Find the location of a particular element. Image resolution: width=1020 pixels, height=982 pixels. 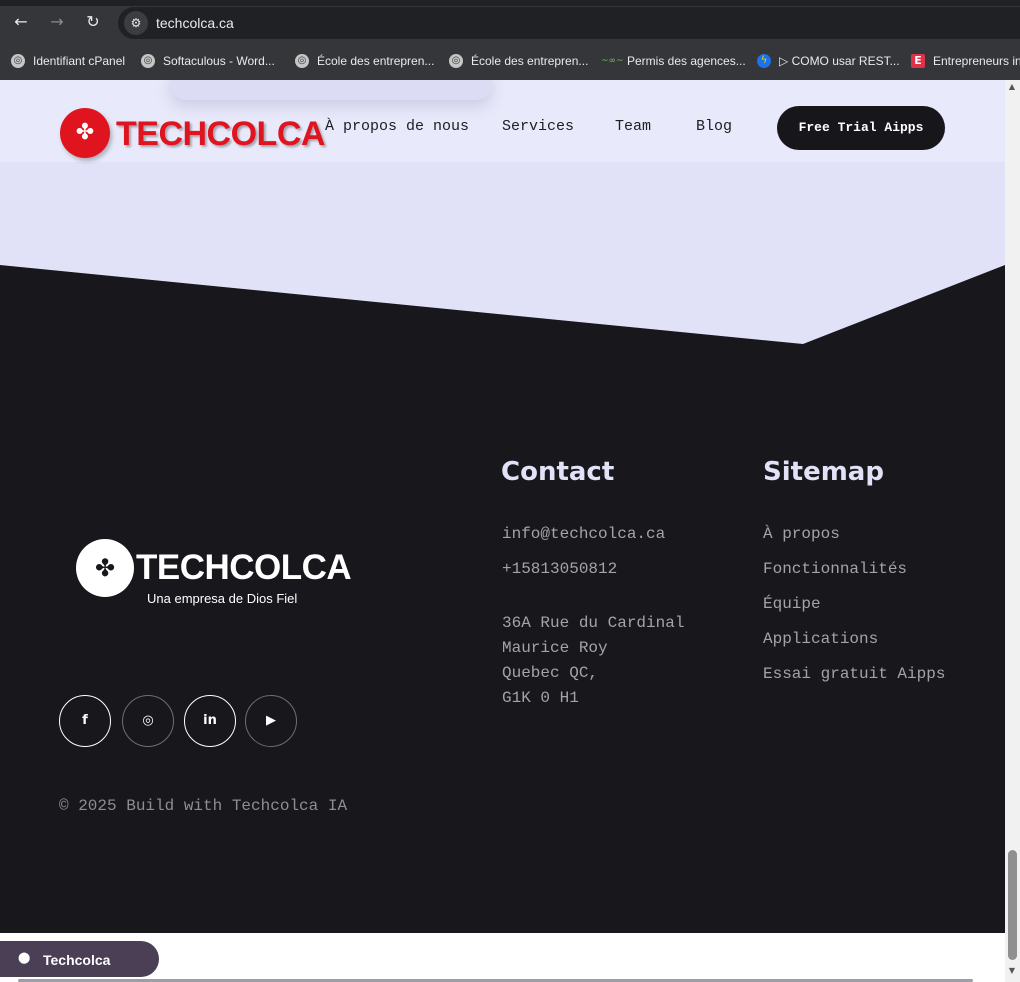

techcolca-widget-button: ⬤ Techcolca is located at coordinates (79, 959).